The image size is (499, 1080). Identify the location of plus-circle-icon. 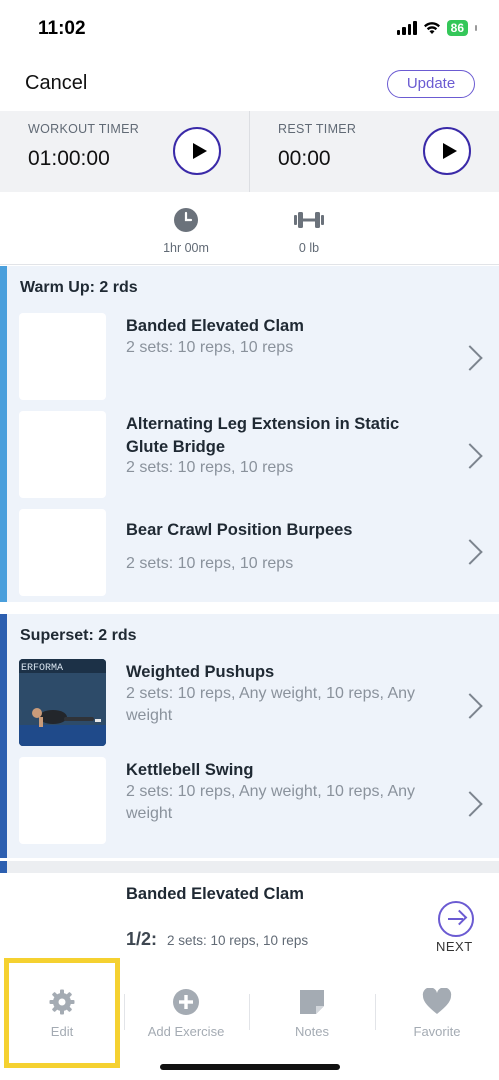
(186, 1002).